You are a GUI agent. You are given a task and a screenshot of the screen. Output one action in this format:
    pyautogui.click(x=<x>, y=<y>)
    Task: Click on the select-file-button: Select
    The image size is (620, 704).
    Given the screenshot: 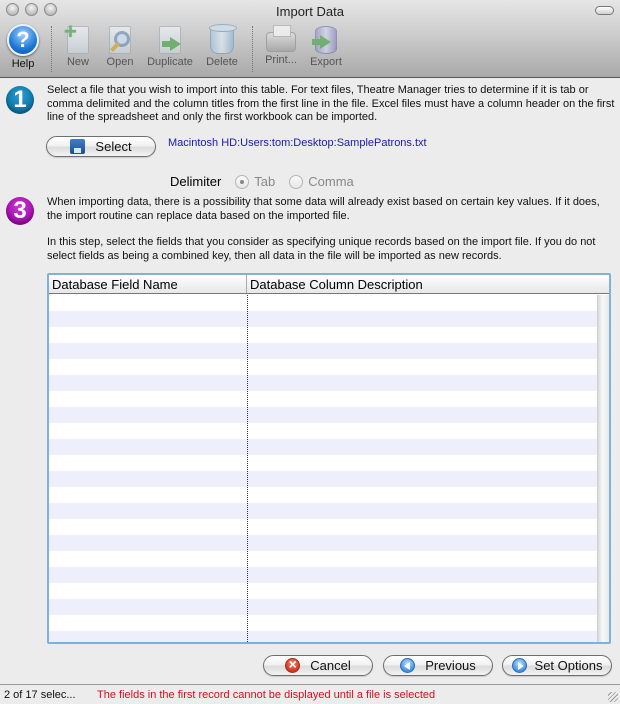 What is the action you would take?
    pyautogui.click(x=101, y=146)
    